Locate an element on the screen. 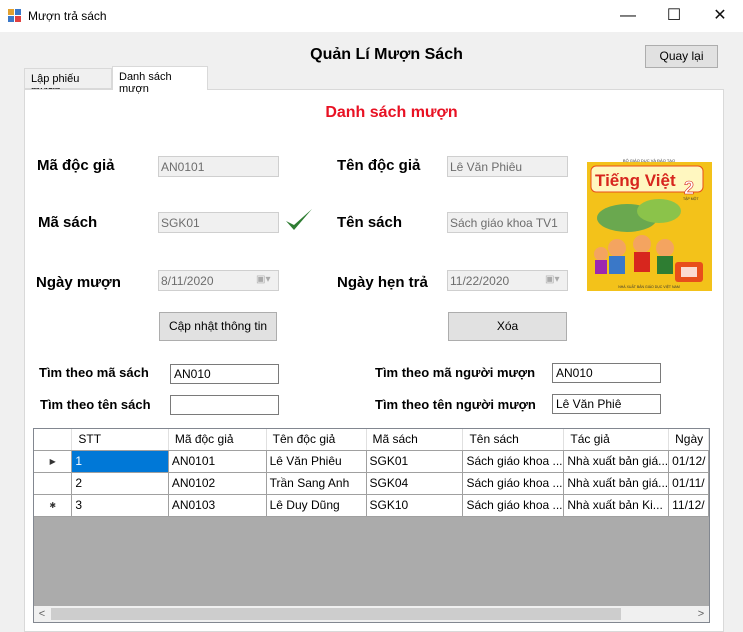 The height and width of the screenshot is (632, 743). table-cell: 2 is located at coordinates (120, 483).